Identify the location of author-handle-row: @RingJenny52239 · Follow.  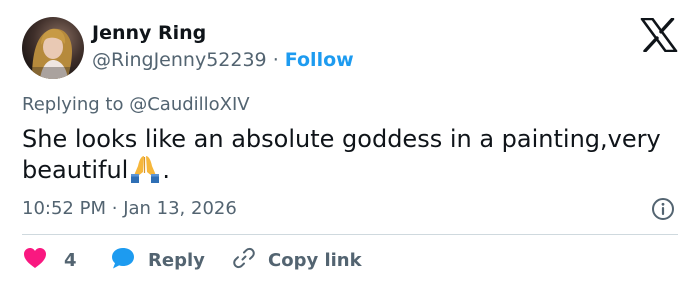
(223, 60).